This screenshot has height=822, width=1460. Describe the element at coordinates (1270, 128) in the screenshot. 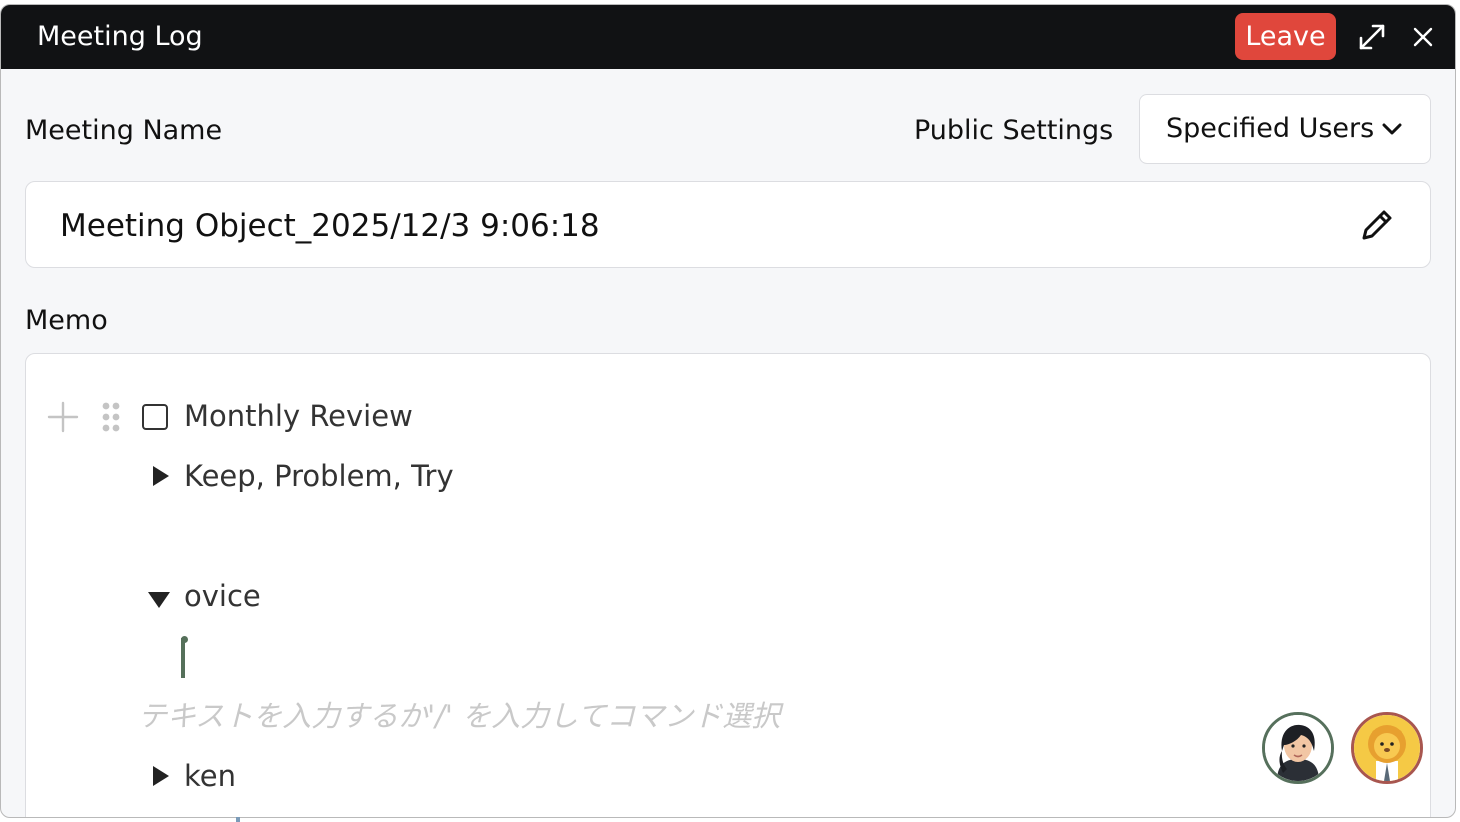

I see `public-settings-value: Specified Users` at that location.